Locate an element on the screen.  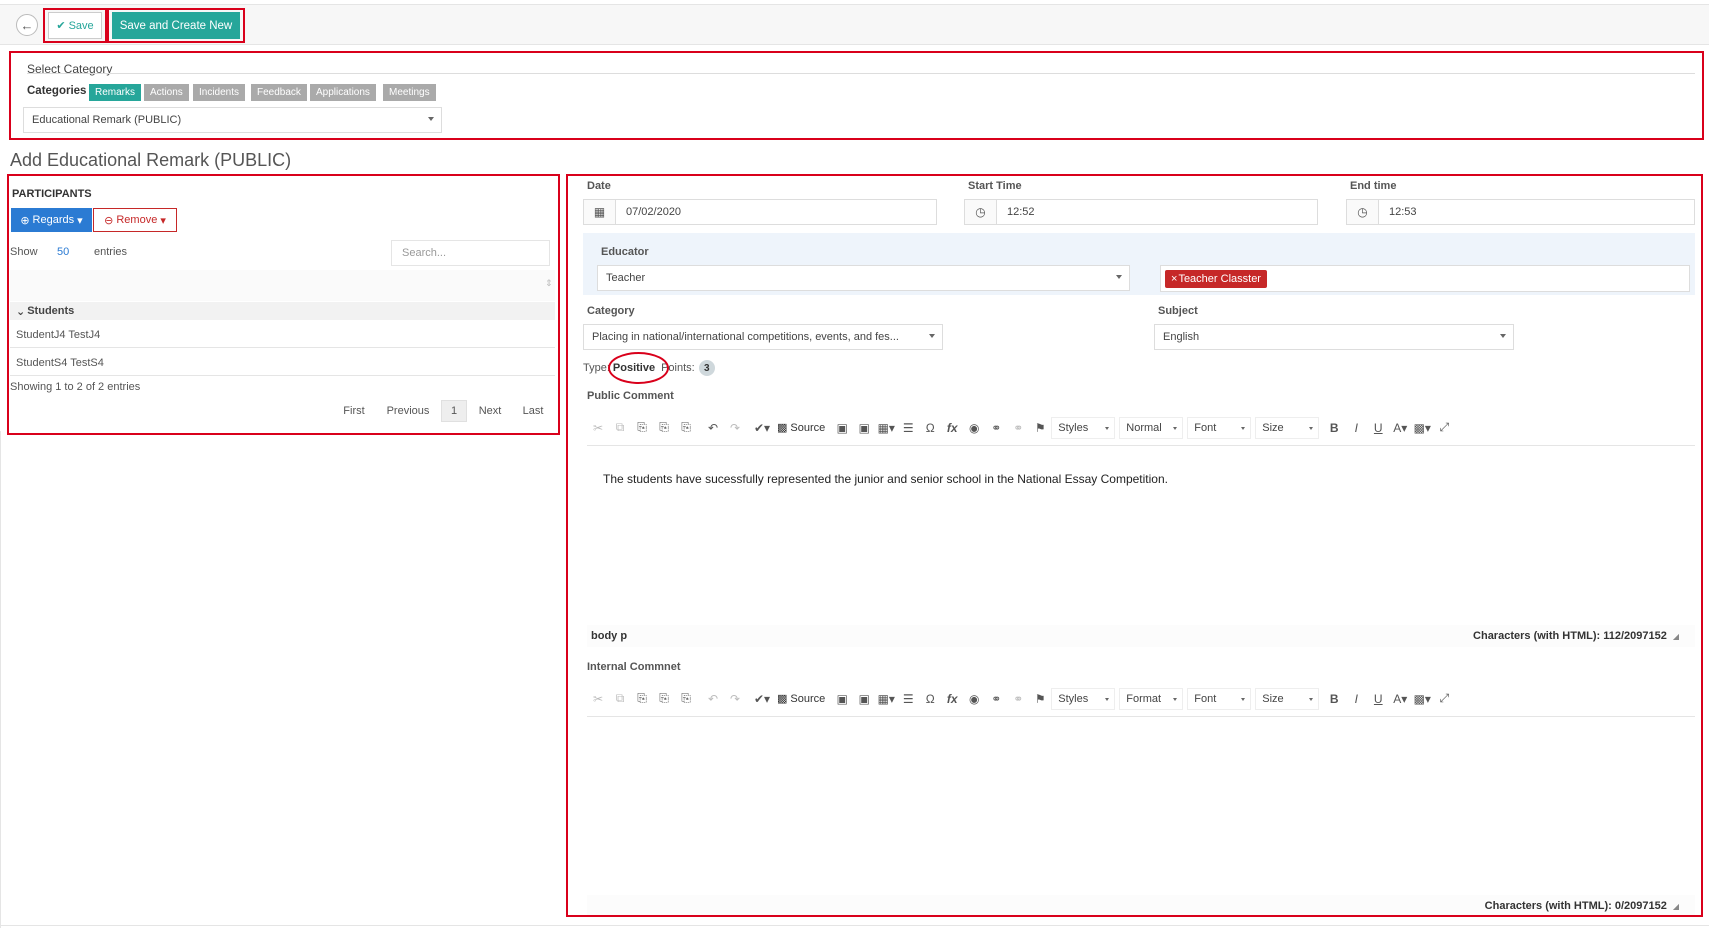
table-row: StudentS4 TestS4 is located at coordinates (282, 363).